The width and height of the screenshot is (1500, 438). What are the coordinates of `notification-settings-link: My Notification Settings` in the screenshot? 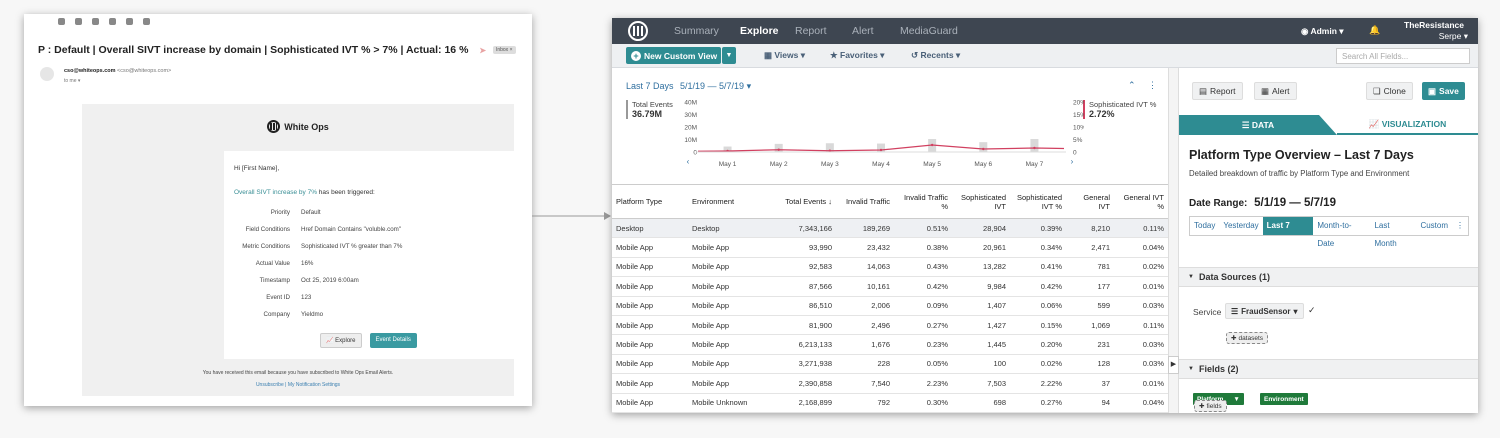 It's located at (314, 385).